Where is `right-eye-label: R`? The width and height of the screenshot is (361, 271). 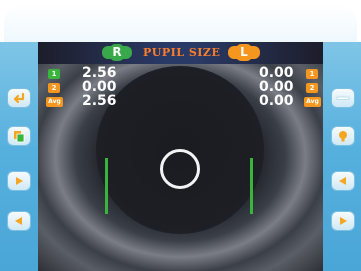 right-eye-label: R is located at coordinates (117, 52).